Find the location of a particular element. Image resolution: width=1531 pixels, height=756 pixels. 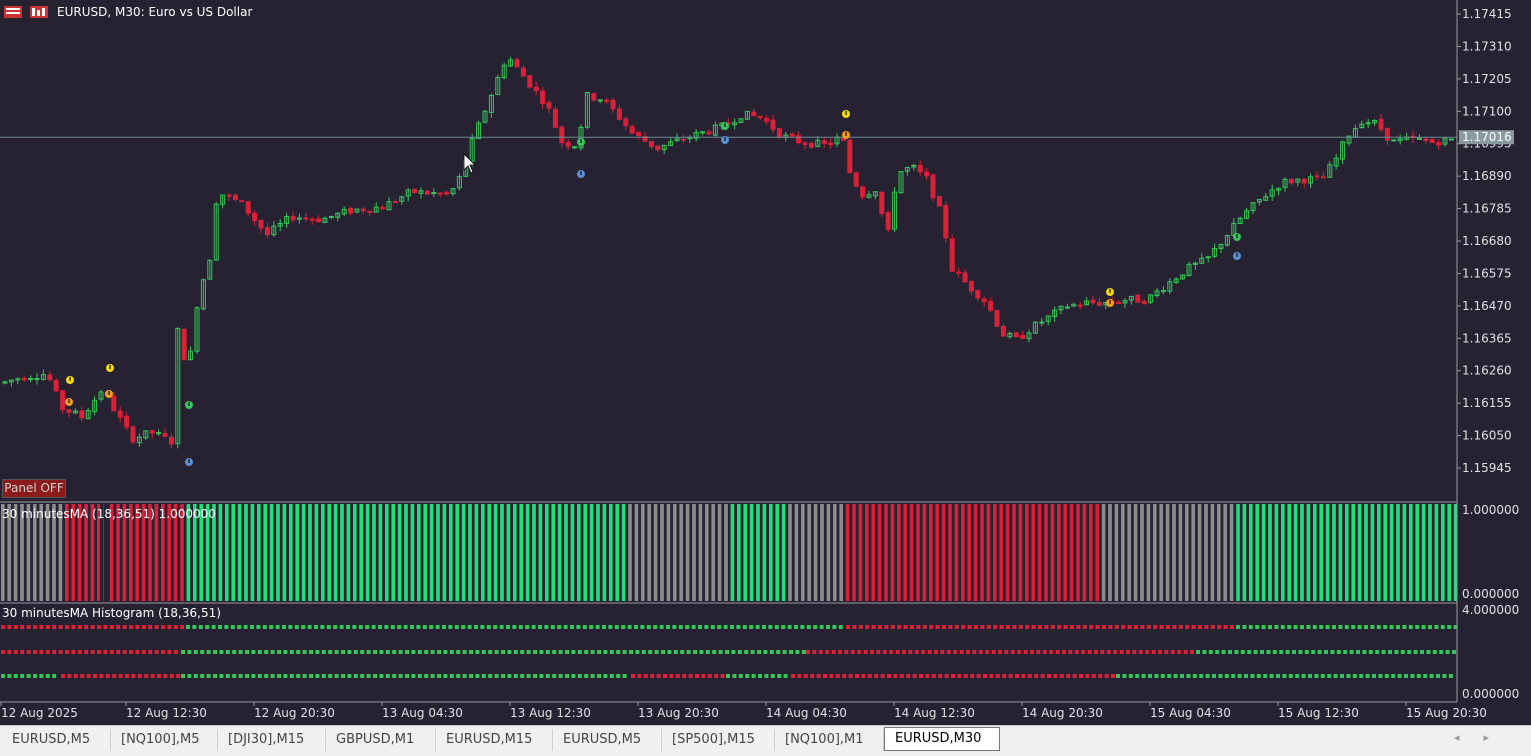

tab-nq100-m5: [NQ100],M5 is located at coordinates (164, 740).